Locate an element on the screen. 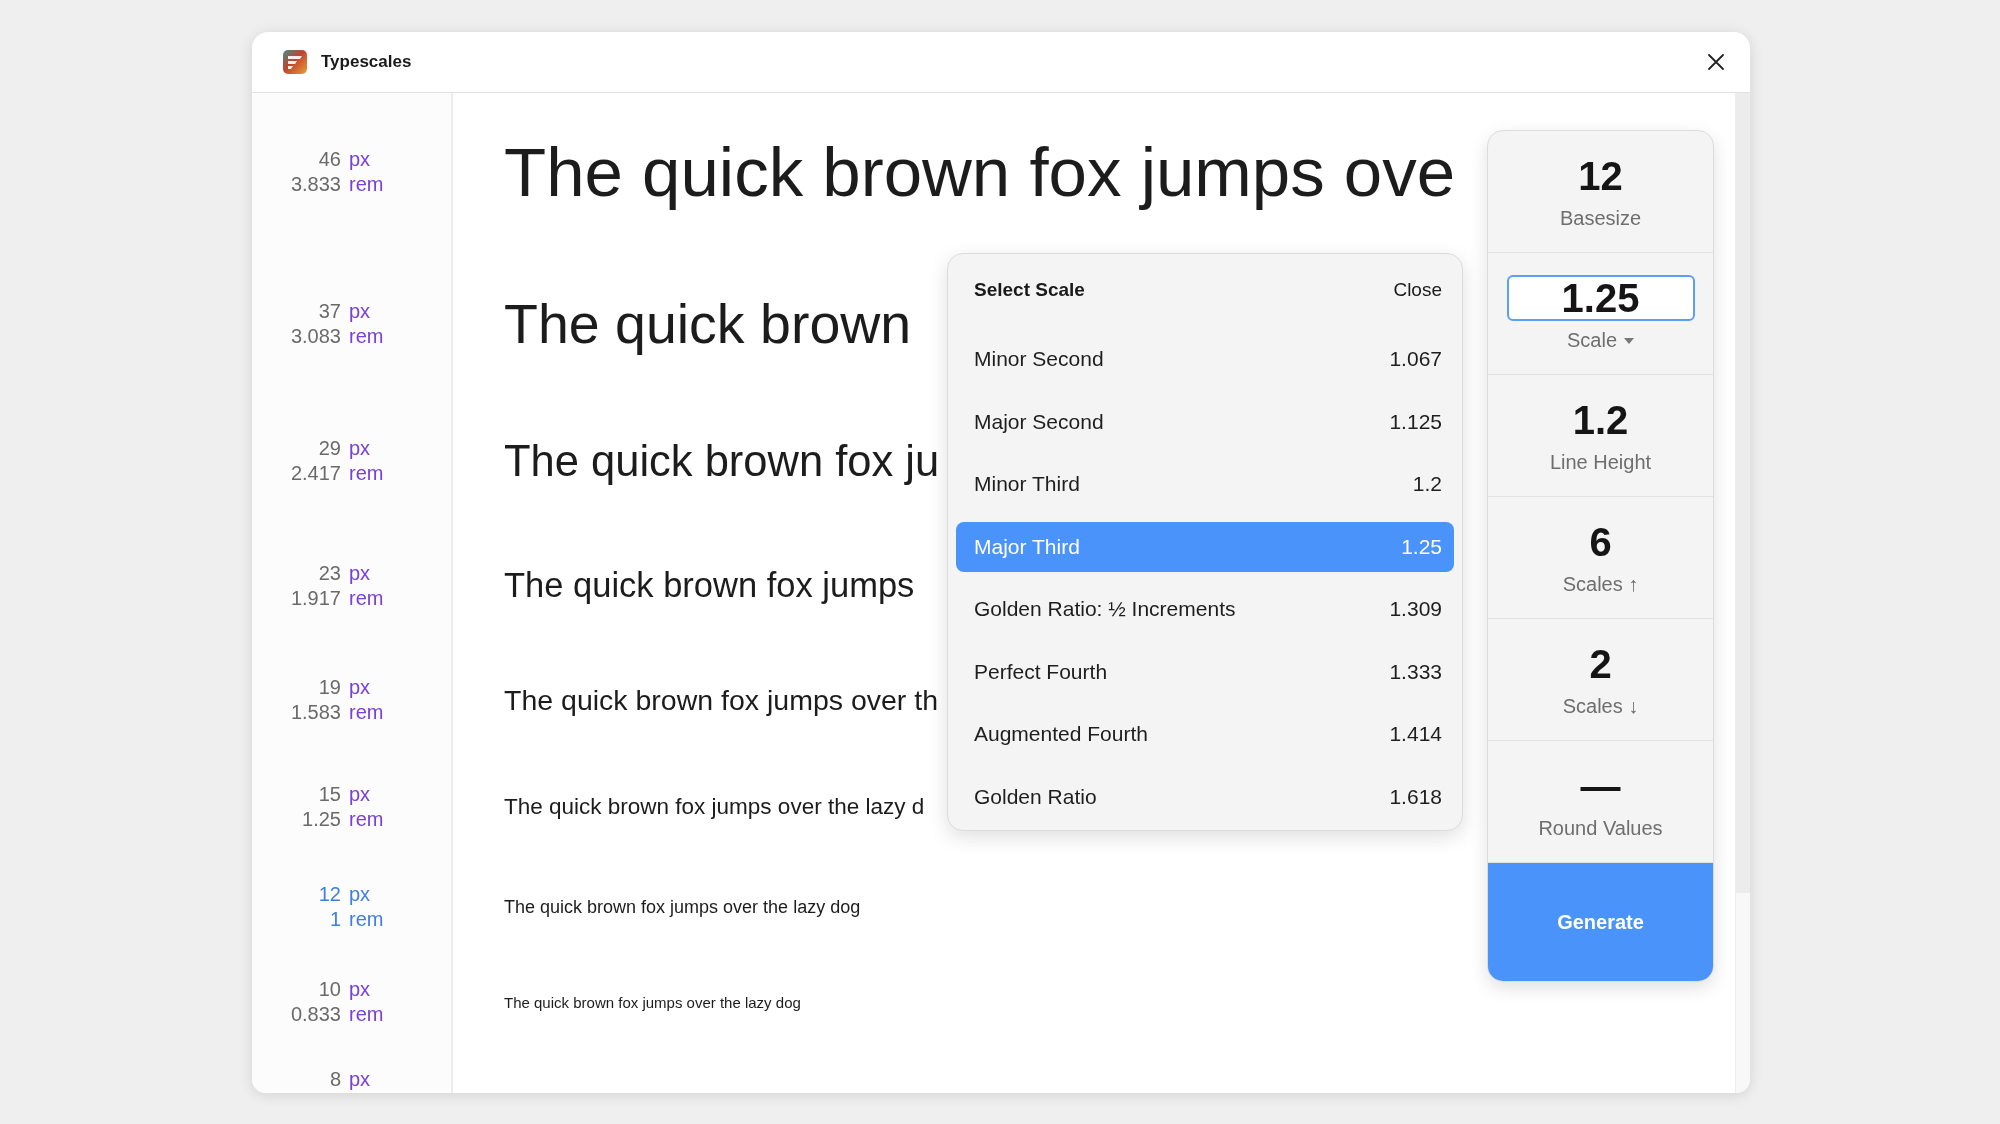 This screenshot has height=1124, width=2000. scale-name: Golden Ratio is located at coordinates (1035, 796).